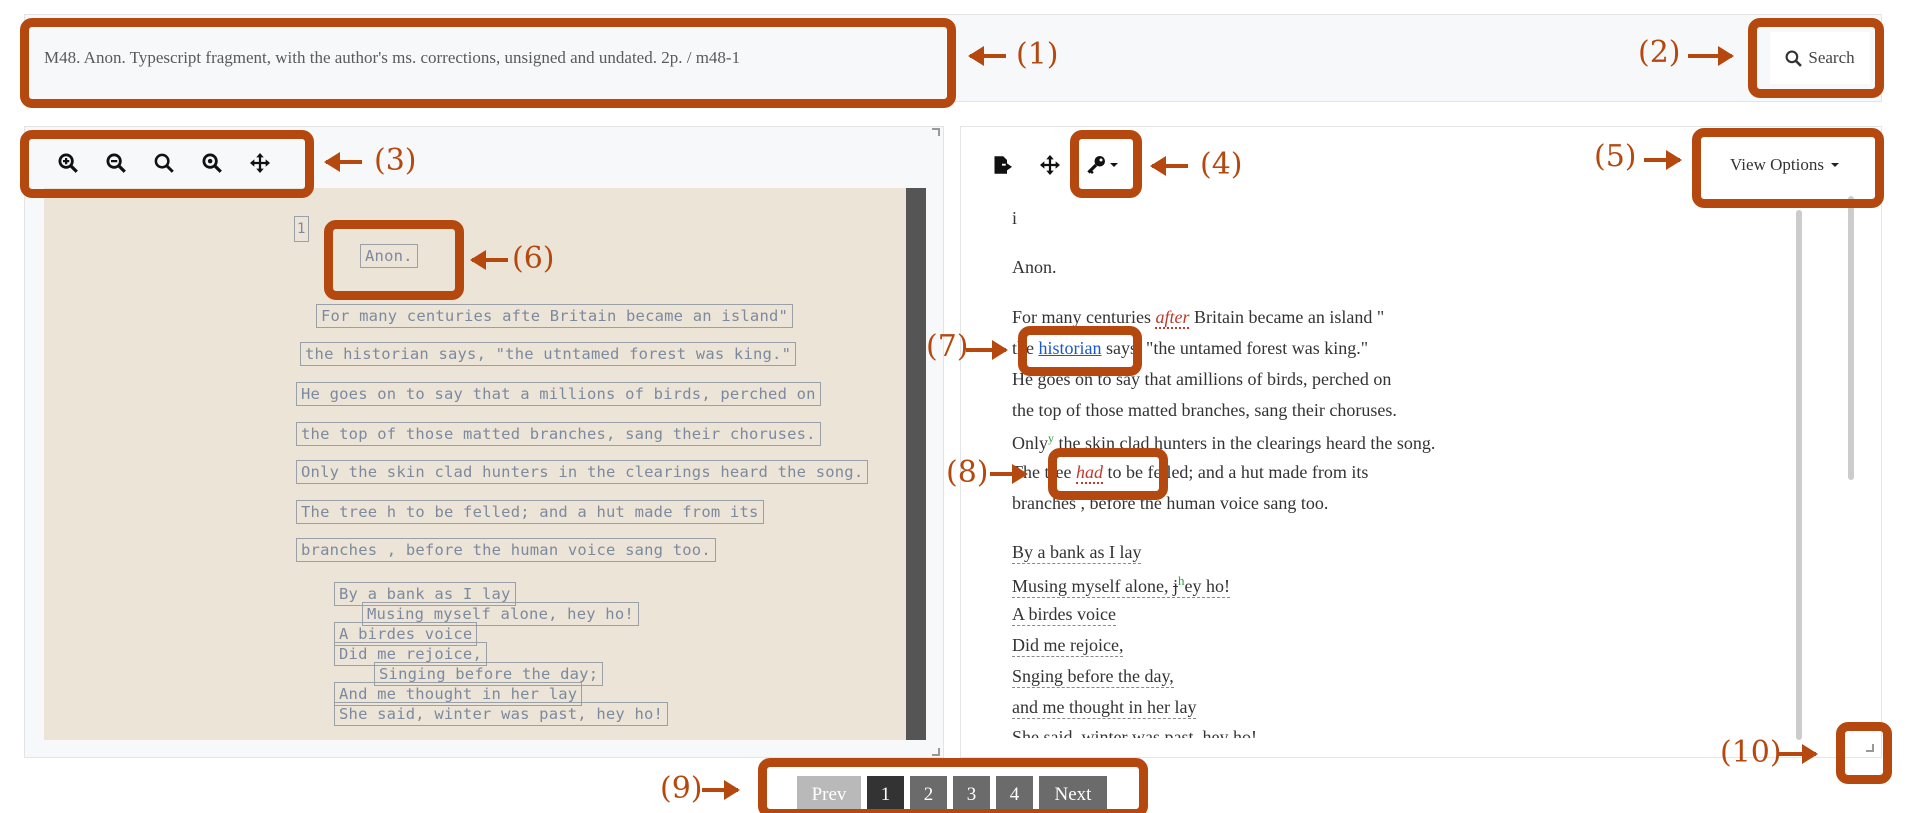  Describe the element at coordinates (1221, 164) in the screenshot. I see `callout-label-4: (4)` at that location.